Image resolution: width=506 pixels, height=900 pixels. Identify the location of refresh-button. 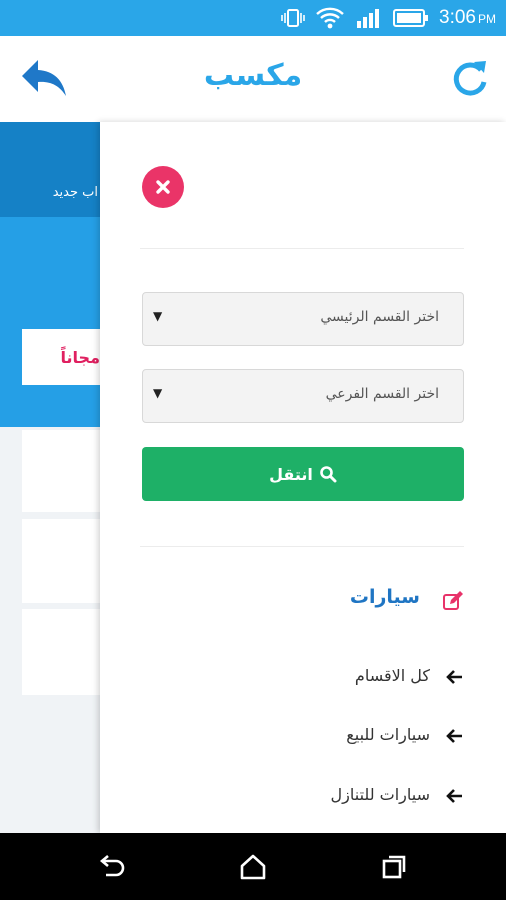
(470, 78).